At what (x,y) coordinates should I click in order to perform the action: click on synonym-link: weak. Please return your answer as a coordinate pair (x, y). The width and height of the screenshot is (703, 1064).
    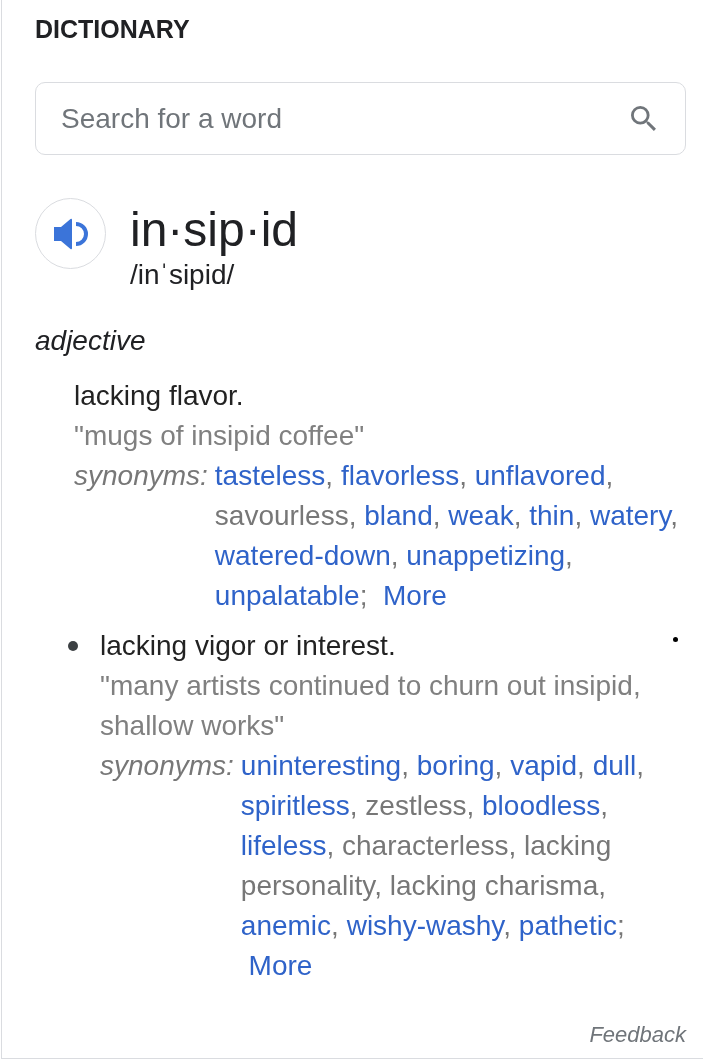
    Looking at the image, I should click on (481, 515).